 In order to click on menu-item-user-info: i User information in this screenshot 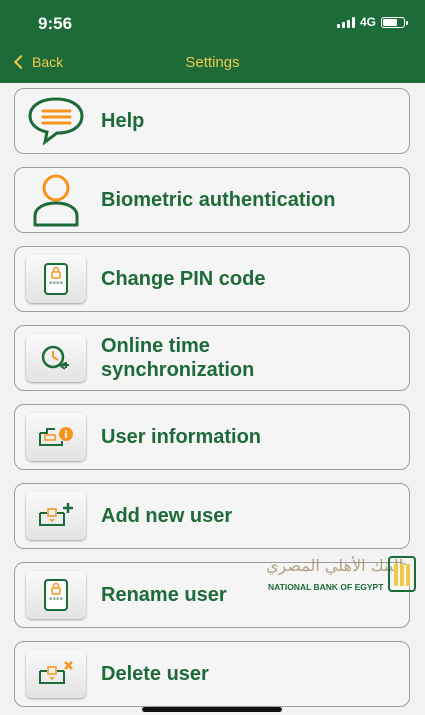, I will do `click(212, 437)`.